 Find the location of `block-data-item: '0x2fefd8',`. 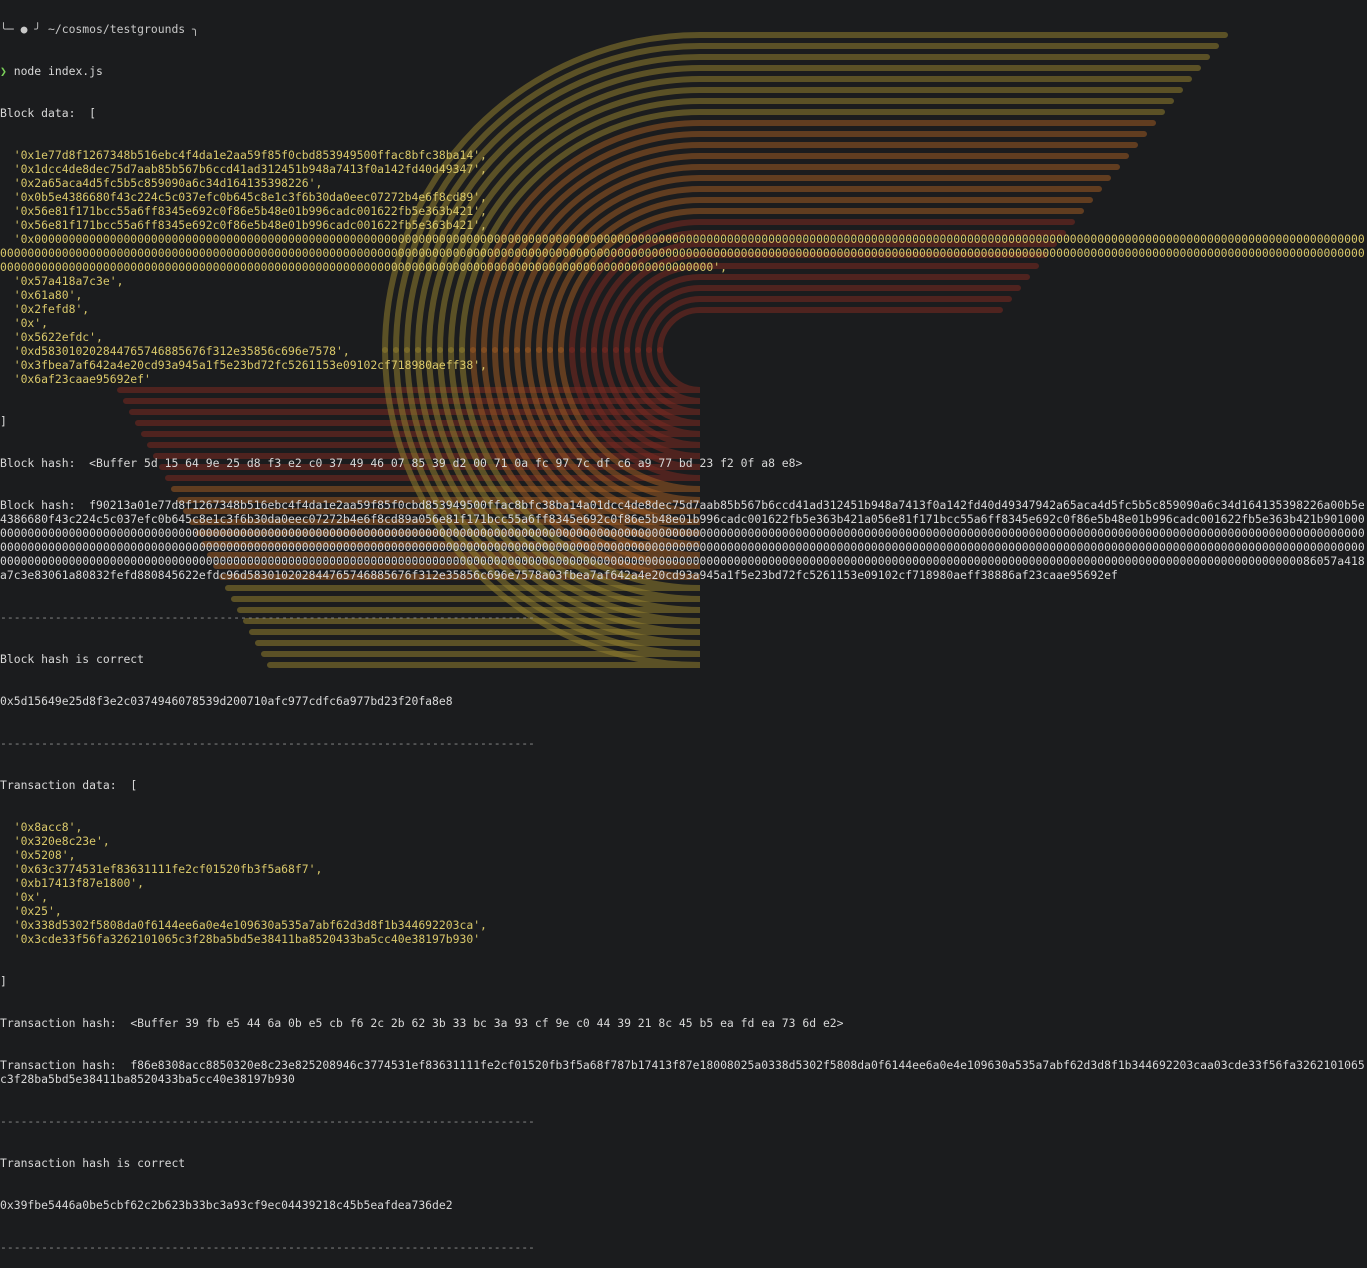

block-data-item: '0x2fefd8', is located at coordinates (45, 309).